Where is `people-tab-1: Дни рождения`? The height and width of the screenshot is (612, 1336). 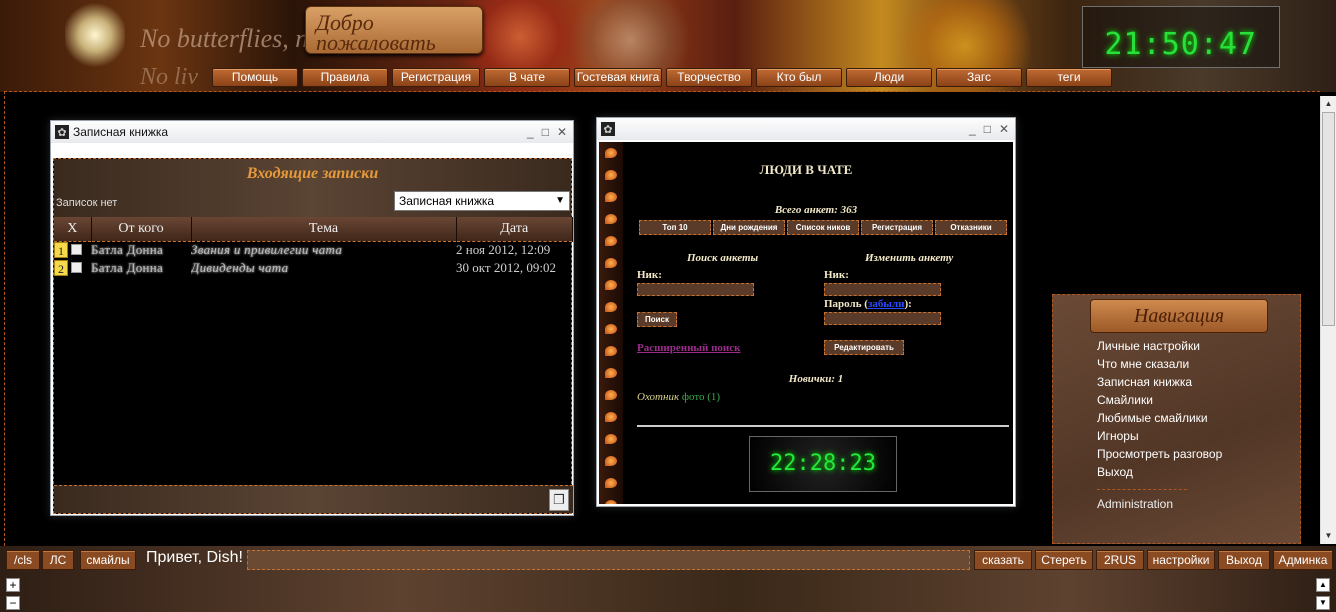
people-tab-1: Дни рождения is located at coordinates (749, 227).